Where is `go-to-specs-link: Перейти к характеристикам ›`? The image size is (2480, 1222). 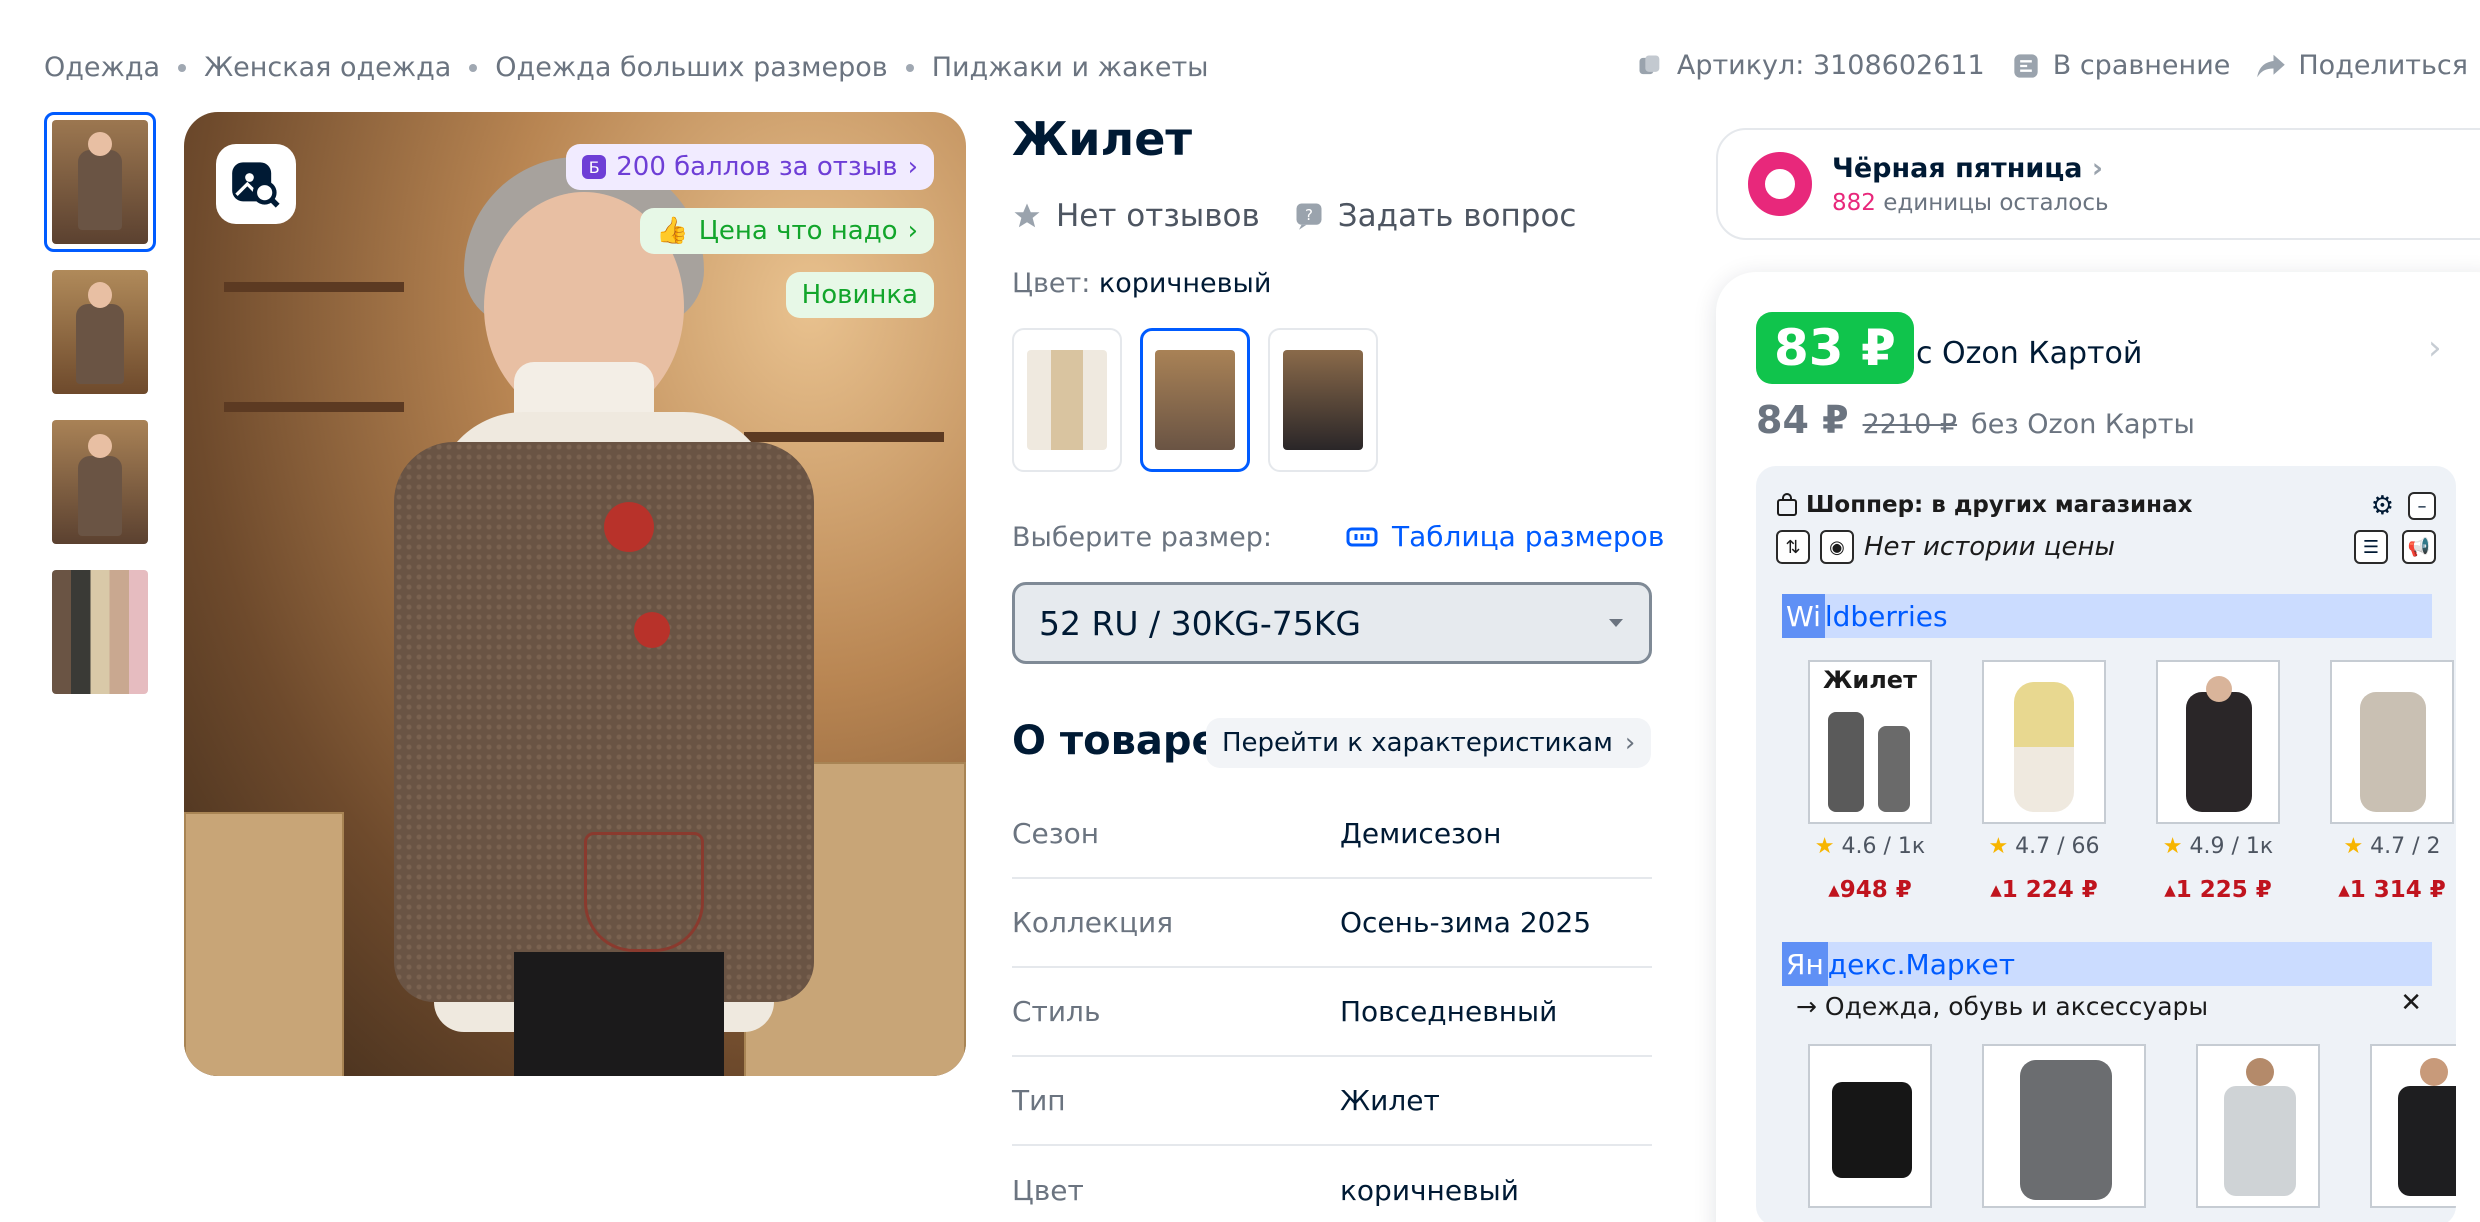
go-to-specs-link: Перейти к характеристикам › is located at coordinates (1429, 743).